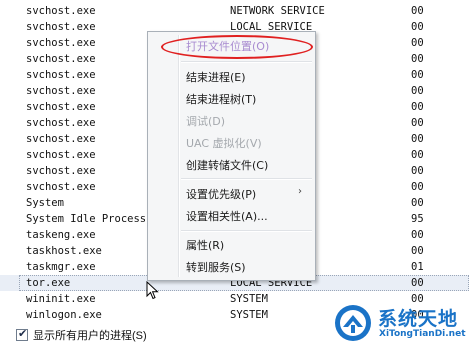 The image size is (469, 346). What do you see at coordinates (417, 267) in the screenshot?
I see `cpu-value: 01` at bounding box center [417, 267].